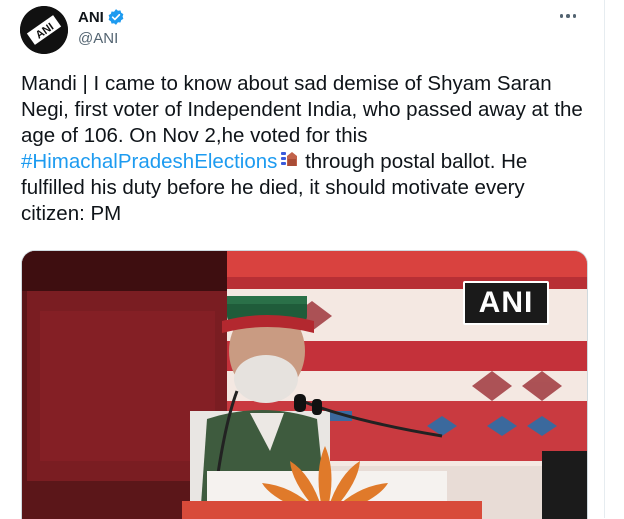 The width and height of the screenshot is (624, 519). Describe the element at coordinates (91, 17) in the screenshot. I see `display-name: ANI` at that location.